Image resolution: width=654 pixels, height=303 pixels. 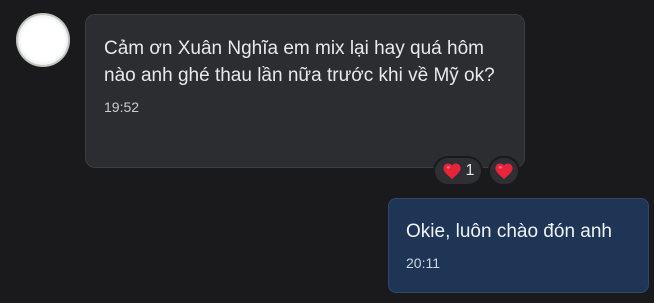 I want to click on reaction-heart-count: 1, so click(x=458, y=171).